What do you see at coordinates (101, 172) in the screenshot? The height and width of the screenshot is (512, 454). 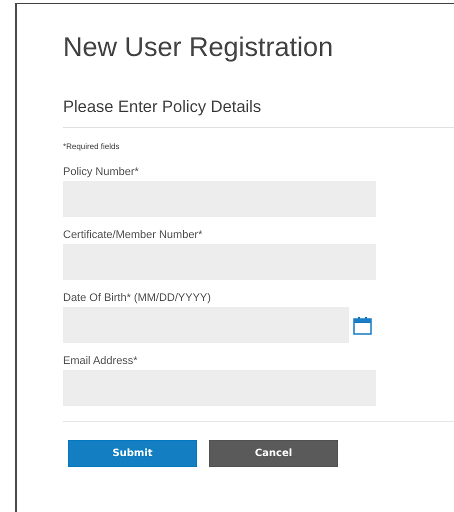 I see `field-label: Policy Number*` at bounding box center [101, 172].